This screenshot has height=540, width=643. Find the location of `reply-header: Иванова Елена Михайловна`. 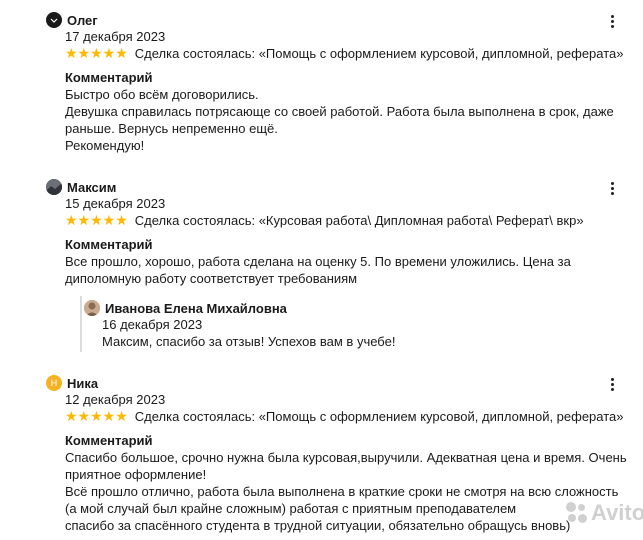

reply-header: Иванова Елена Михайловна is located at coordinates (185, 308).